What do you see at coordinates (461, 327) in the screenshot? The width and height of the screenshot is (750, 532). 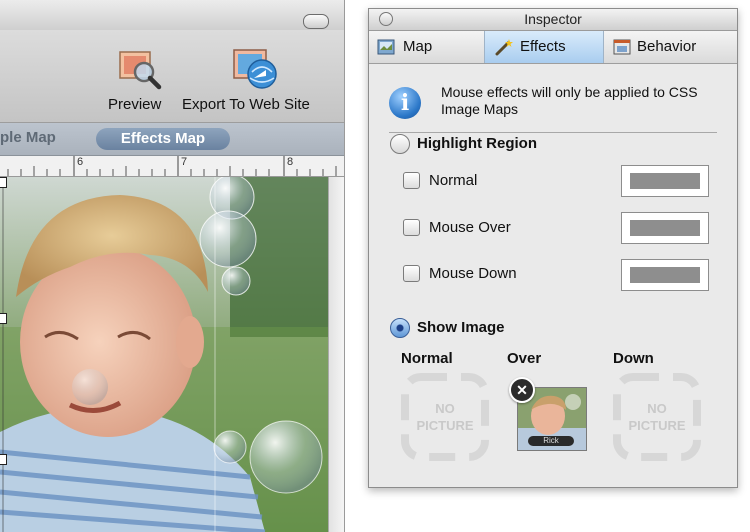 I see `show-image-label: Show Image` at bounding box center [461, 327].